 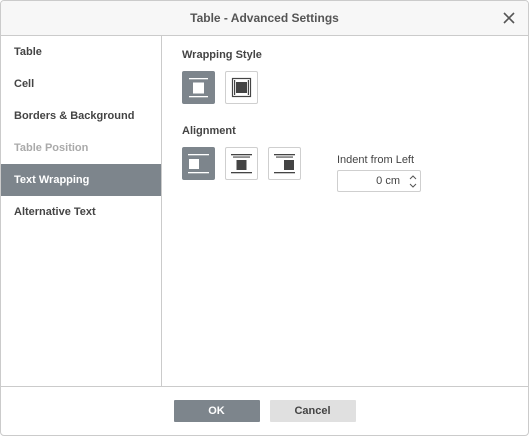 What do you see at coordinates (209, 131) in the screenshot?
I see `alignment-label: Alignment` at bounding box center [209, 131].